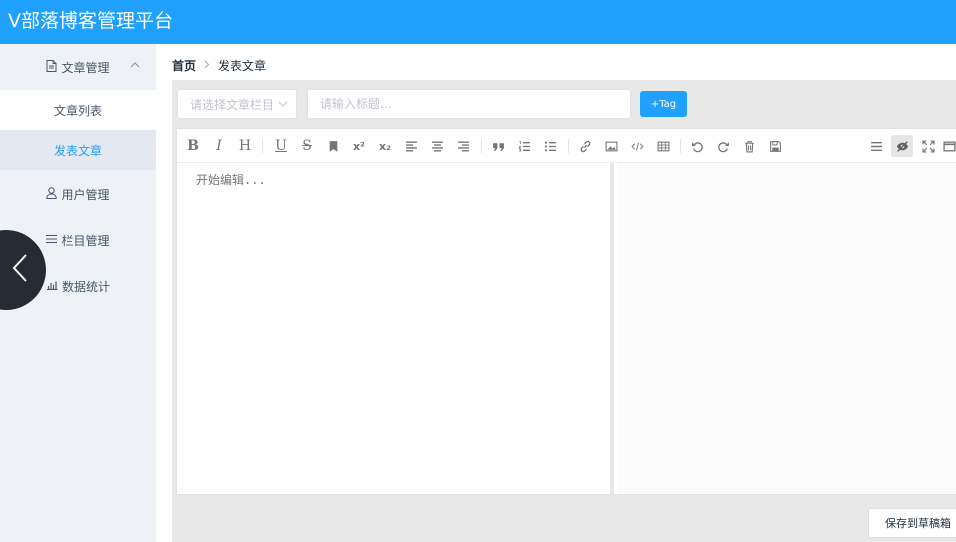  I want to click on window-button, so click(949, 146).